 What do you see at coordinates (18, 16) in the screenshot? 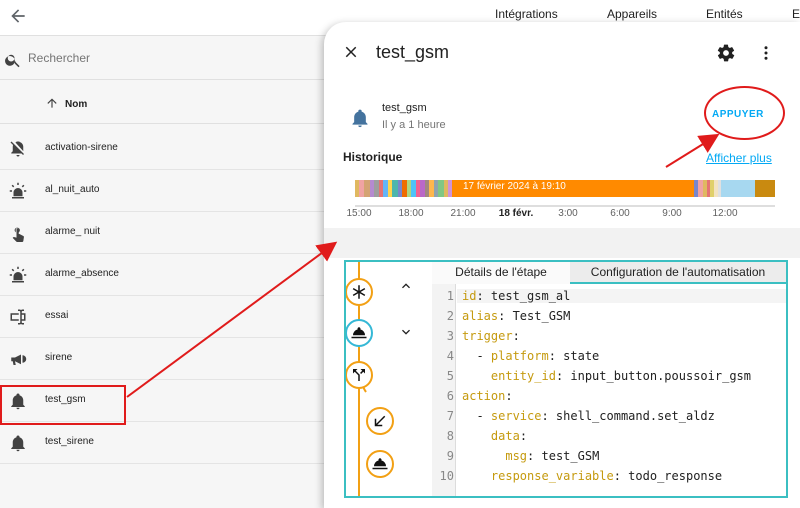
I see `back-arrow-icon` at bounding box center [18, 16].